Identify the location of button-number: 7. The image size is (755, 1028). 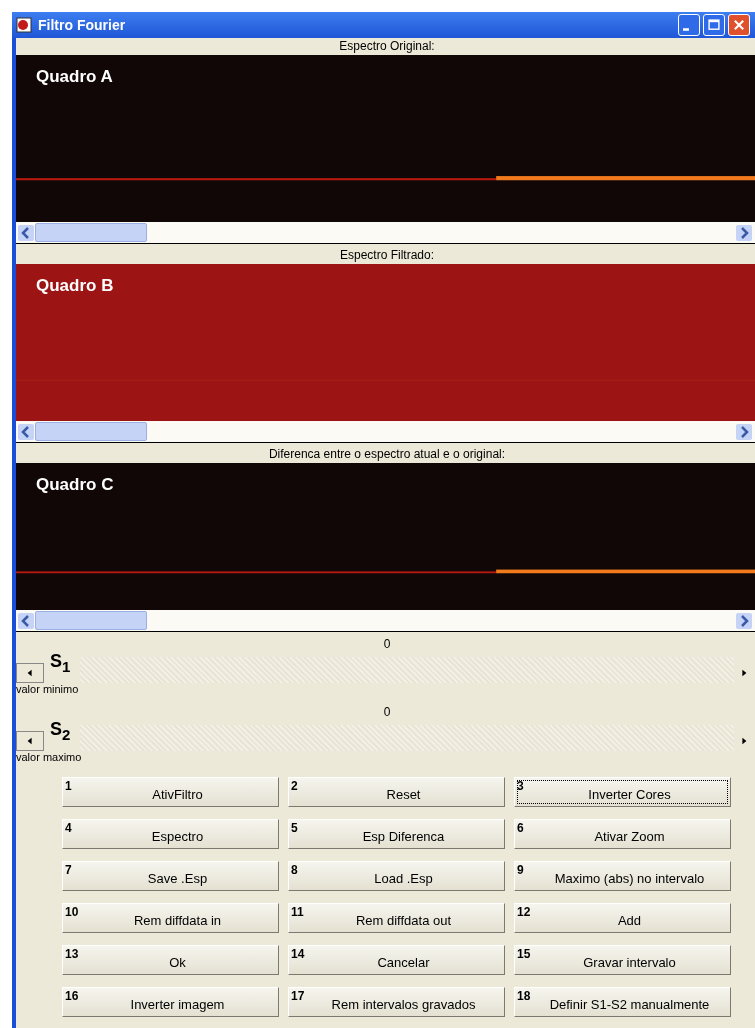
(68, 870).